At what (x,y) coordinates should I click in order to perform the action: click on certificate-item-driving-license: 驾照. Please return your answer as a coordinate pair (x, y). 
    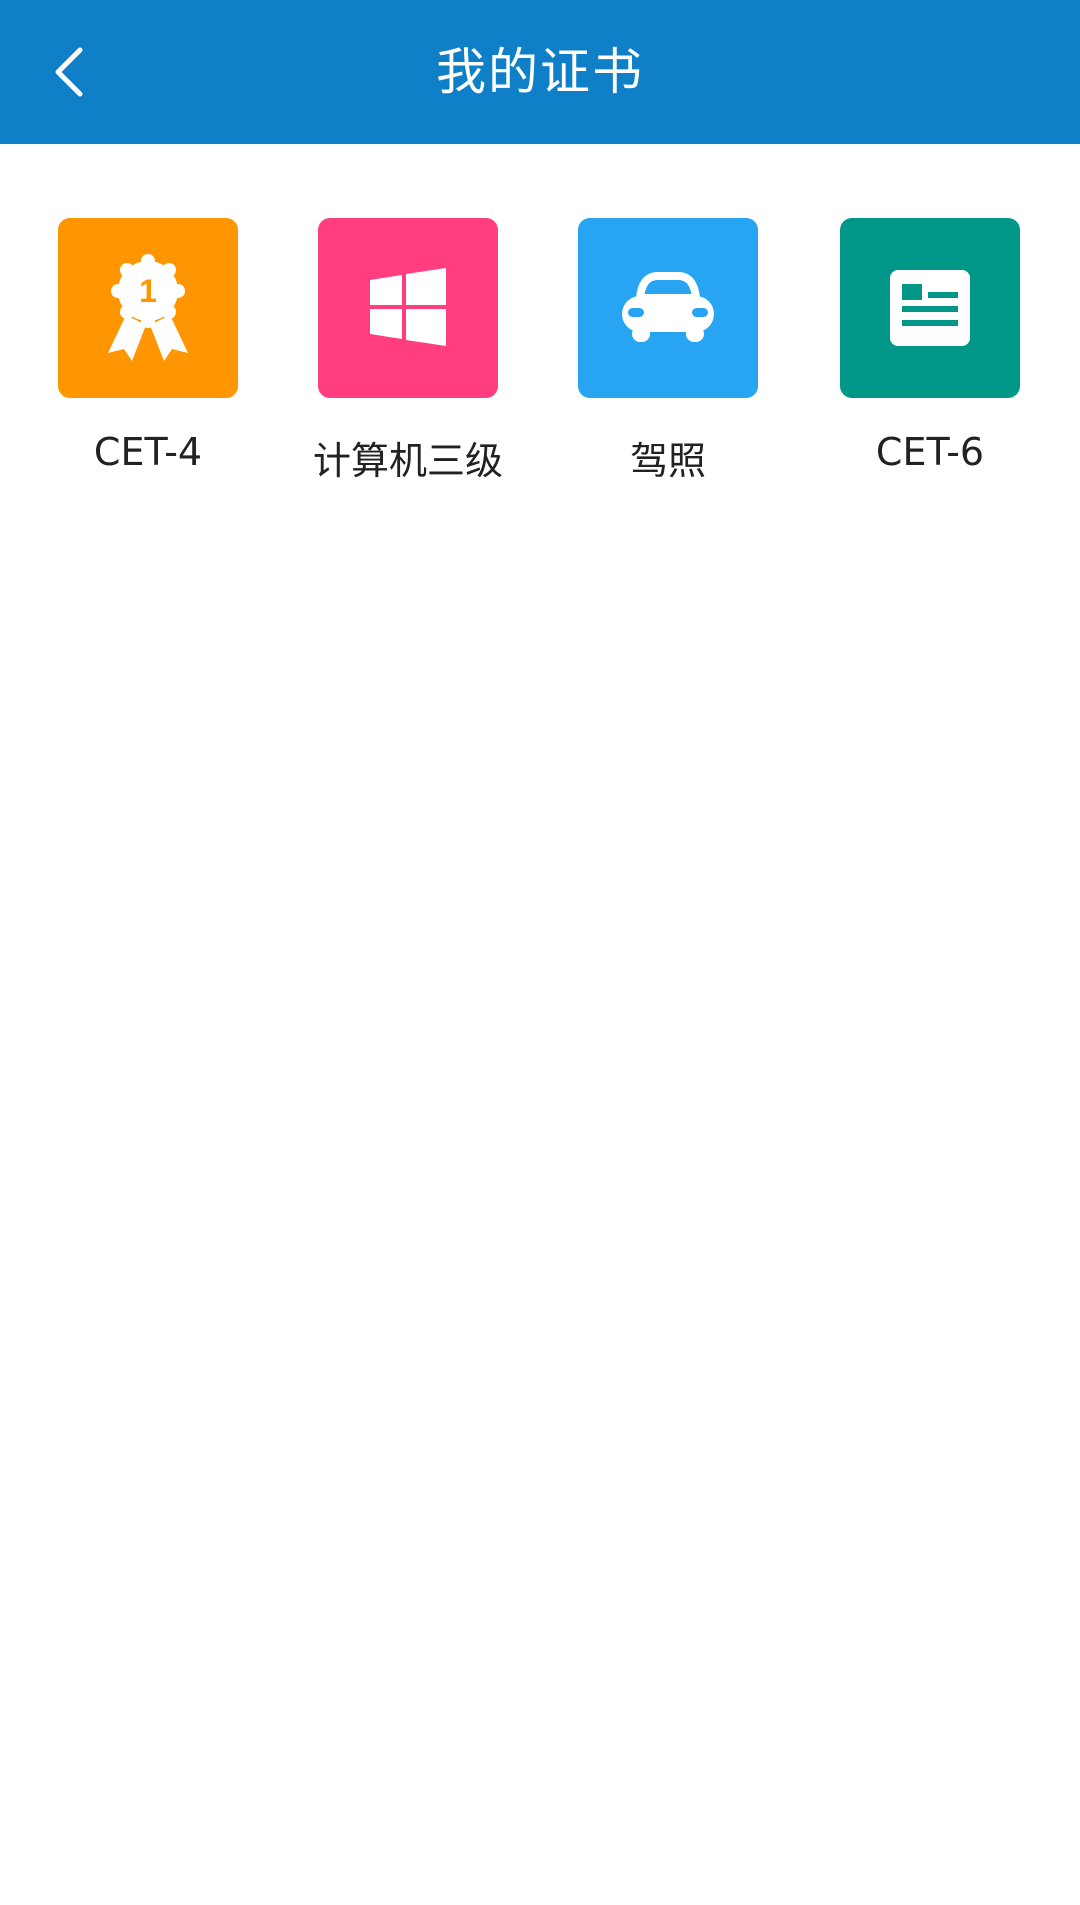
    Looking at the image, I should click on (668, 351).